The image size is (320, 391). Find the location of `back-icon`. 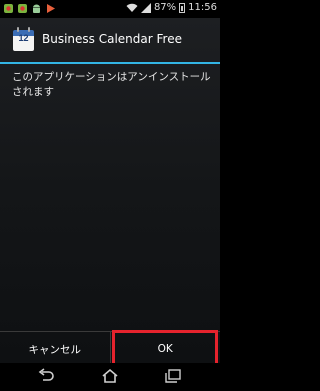

back-icon is located at coordinates (46, 376).